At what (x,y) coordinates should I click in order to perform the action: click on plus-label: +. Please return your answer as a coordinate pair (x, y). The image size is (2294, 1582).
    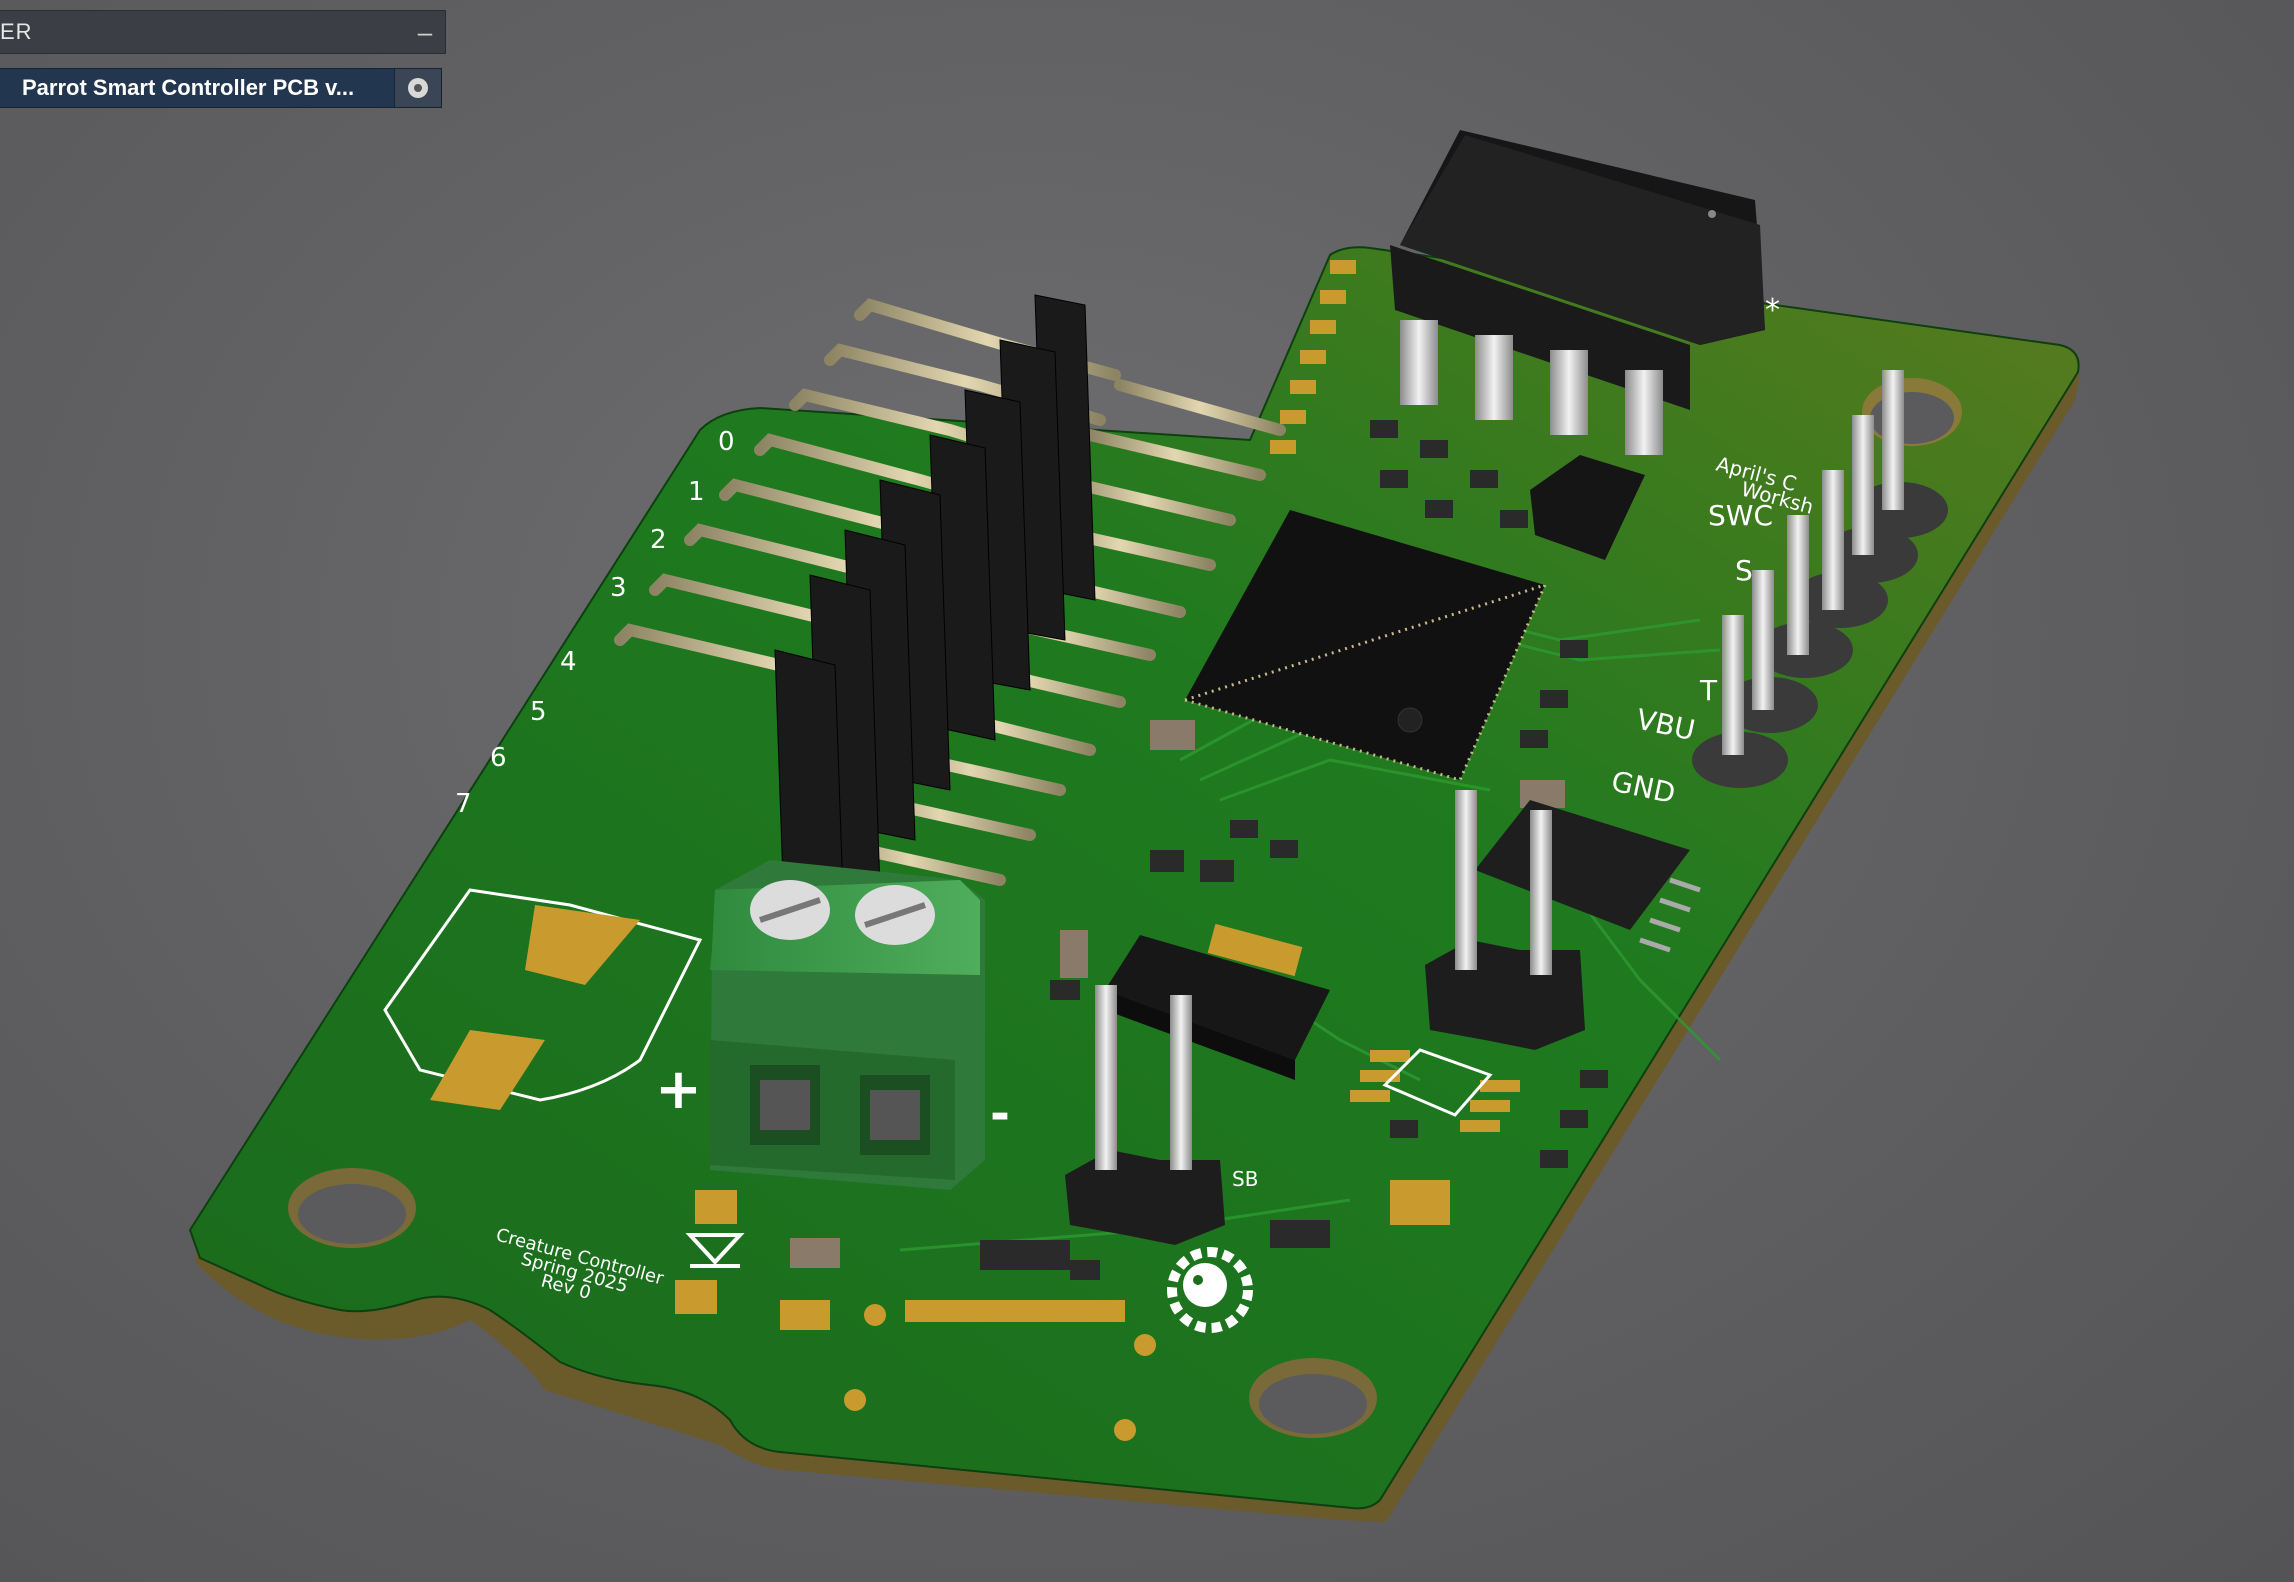
    Looking at the image, I should click on (678, 1089).